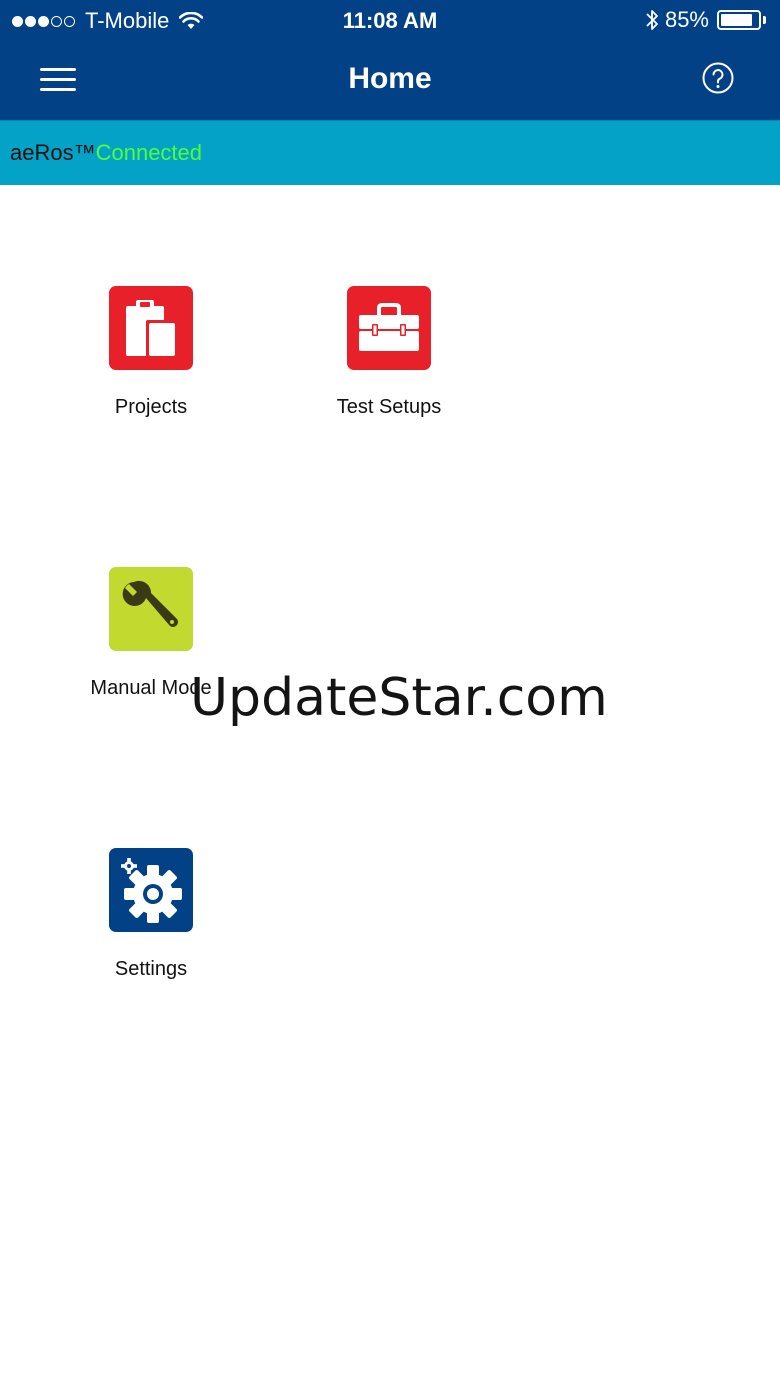  Describe the element at coordinates (149, 152) in the screenshot. I see `connection-status: Connected` at that location.